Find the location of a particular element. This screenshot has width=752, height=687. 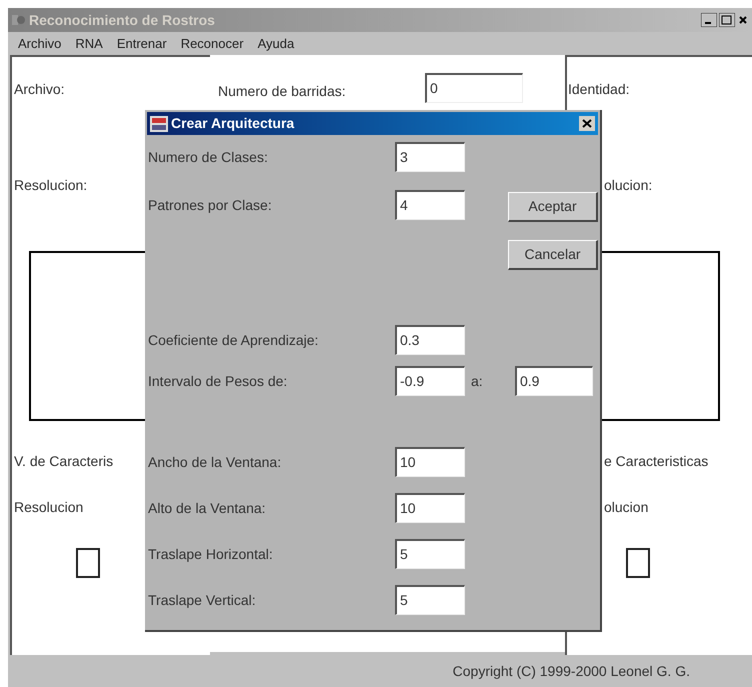

dialog-button: Aceptar is located at coordinates (553, 207).